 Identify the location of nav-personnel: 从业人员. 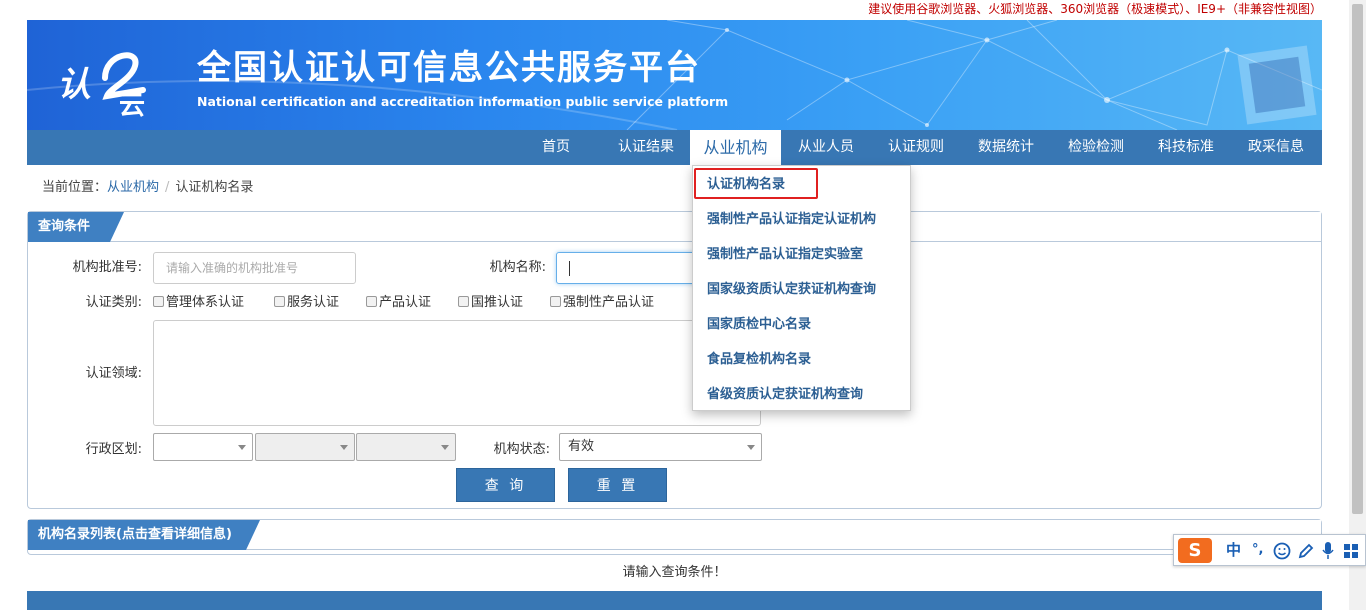
(826, 147).